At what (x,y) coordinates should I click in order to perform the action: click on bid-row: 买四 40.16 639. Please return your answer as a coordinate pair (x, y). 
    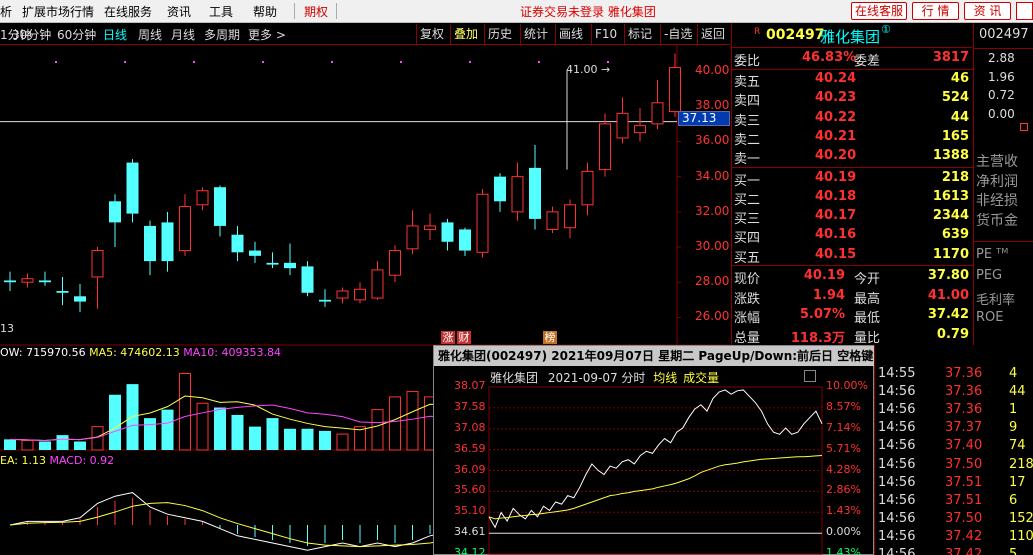
    Looking at the image, I should click on (852, 236).